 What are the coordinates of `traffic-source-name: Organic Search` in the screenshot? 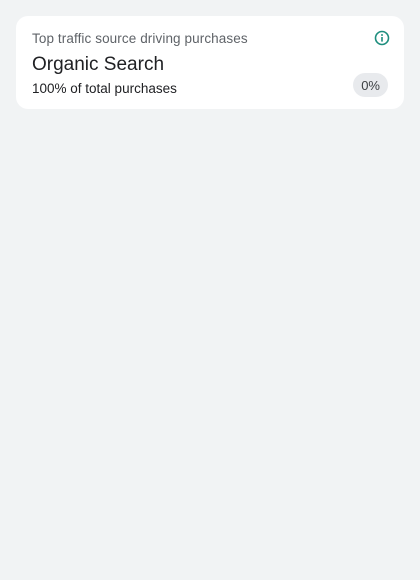 It's located at (98, 64).